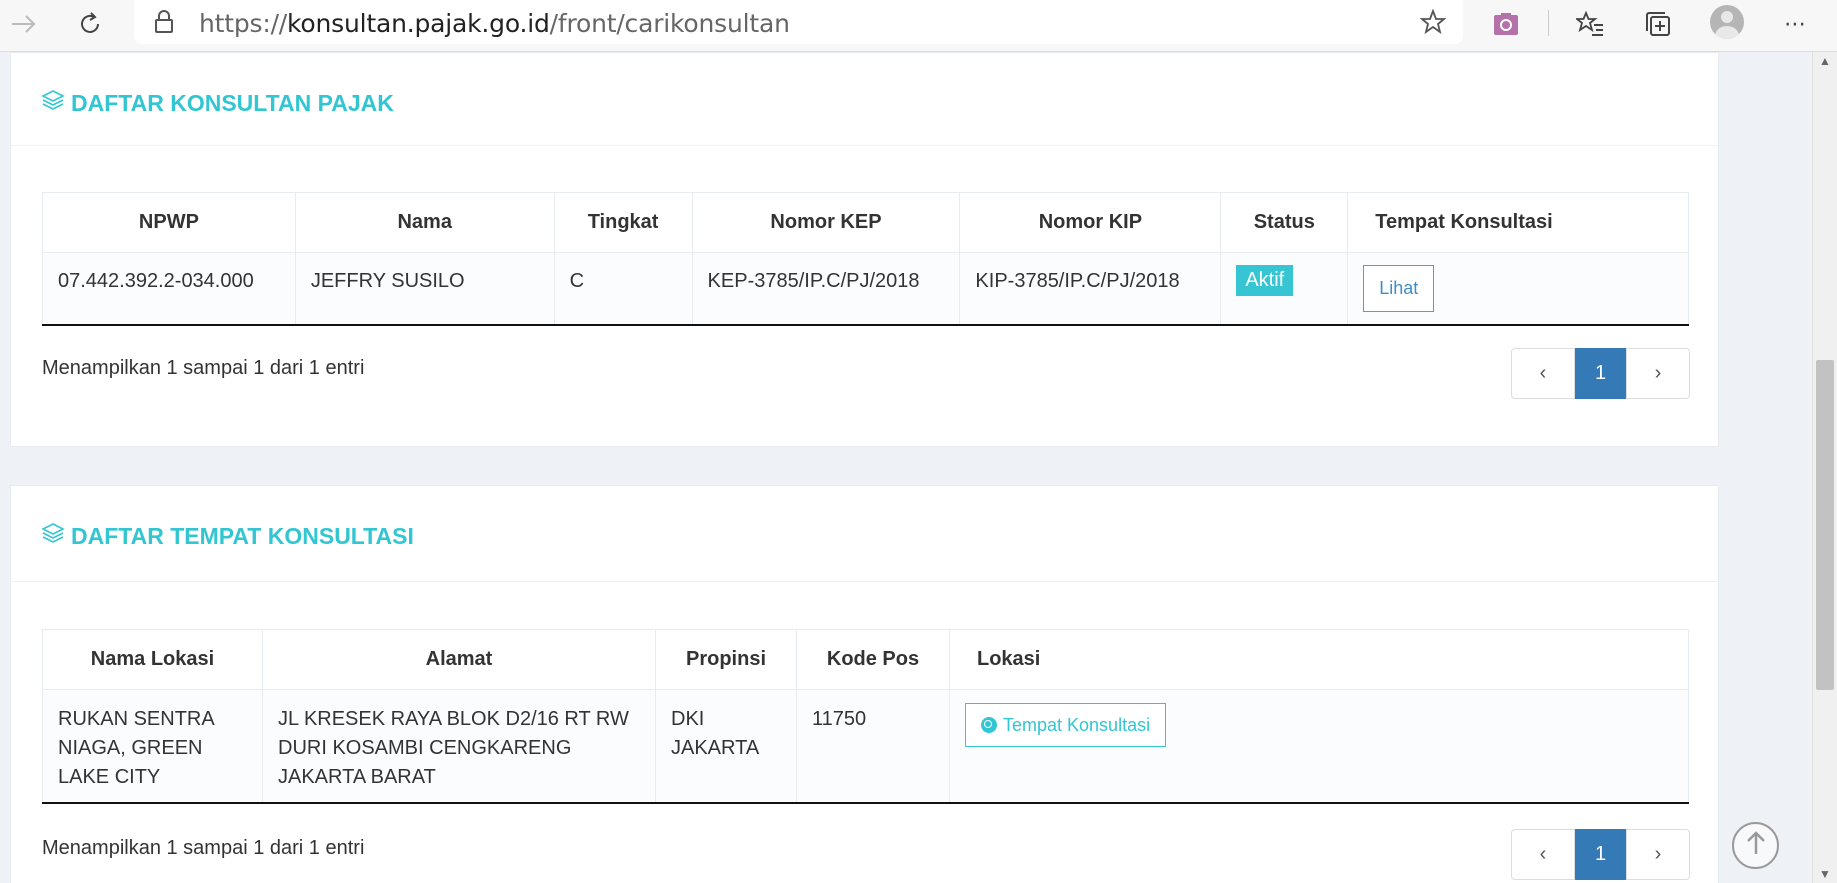 Image resolution: width=1837 pixels, height=883 pixels. What do you see at coordinates (1090, 222) in the screenshot?
I see `column-header: Nomor KIP` at bounding box center [1090, 222].